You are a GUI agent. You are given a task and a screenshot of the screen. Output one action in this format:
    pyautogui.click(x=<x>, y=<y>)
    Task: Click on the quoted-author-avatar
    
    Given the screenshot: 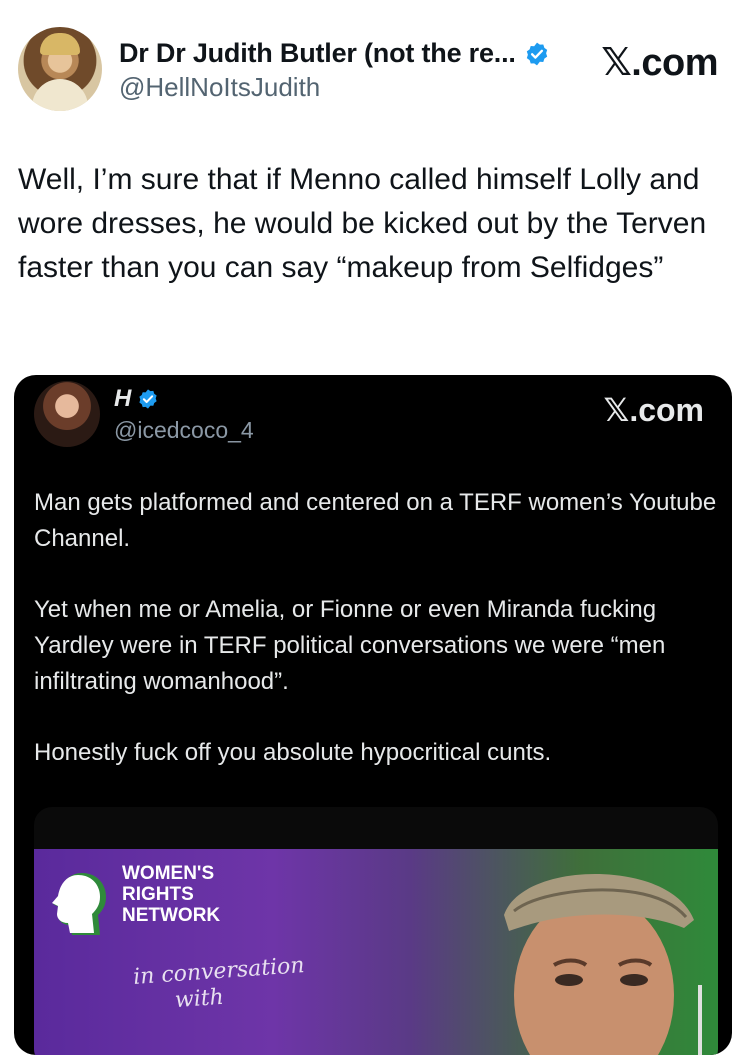 What is the action you would take?
    pyautogui.click(x=67, y=414)
    